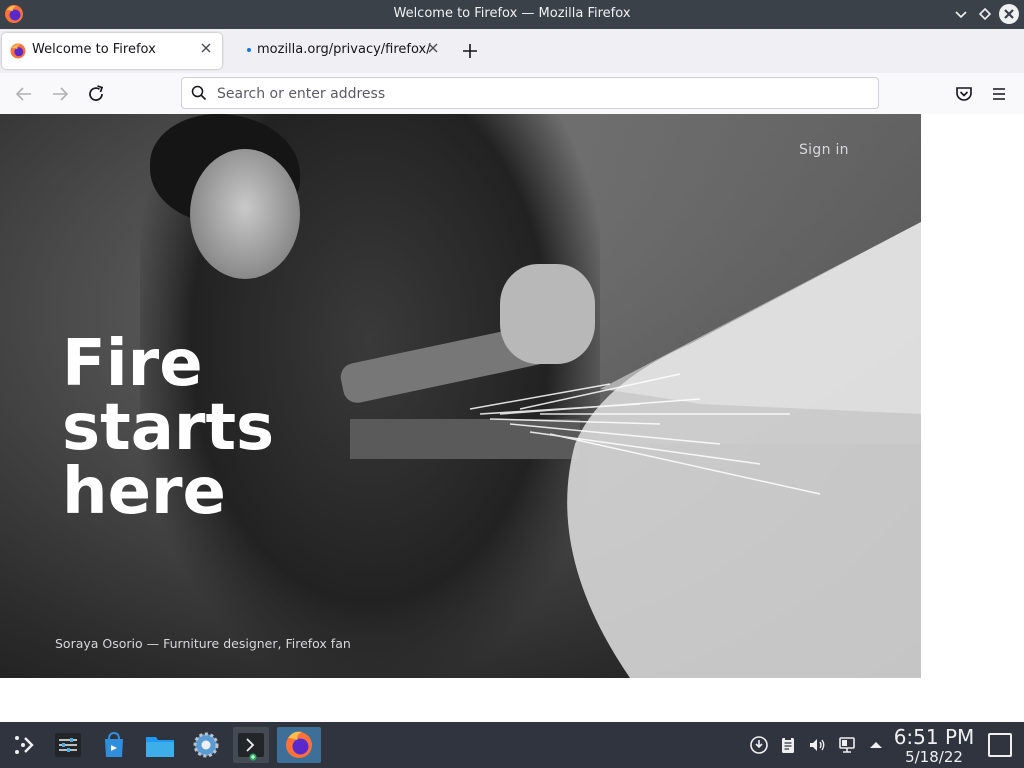 The image size is (1024, 768). I want to click on headline-line: Fire, so click(132, 364).